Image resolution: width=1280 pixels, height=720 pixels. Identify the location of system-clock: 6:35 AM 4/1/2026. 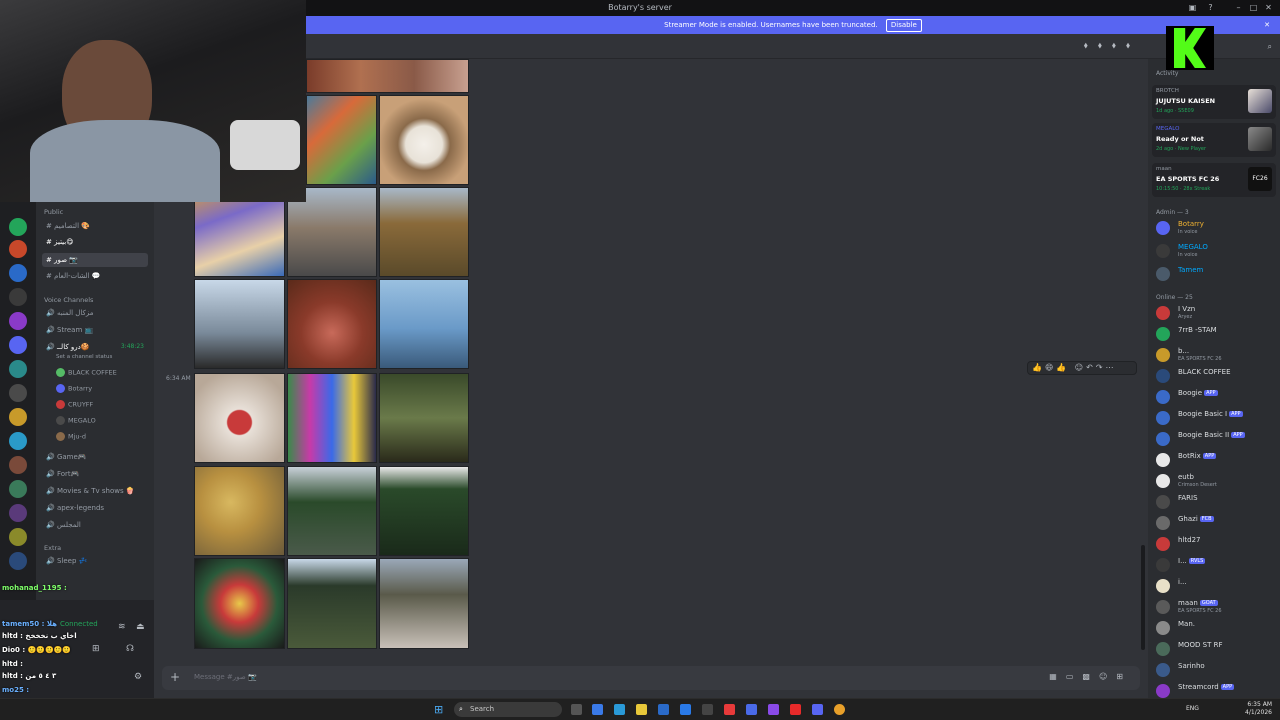
(1258, 709).